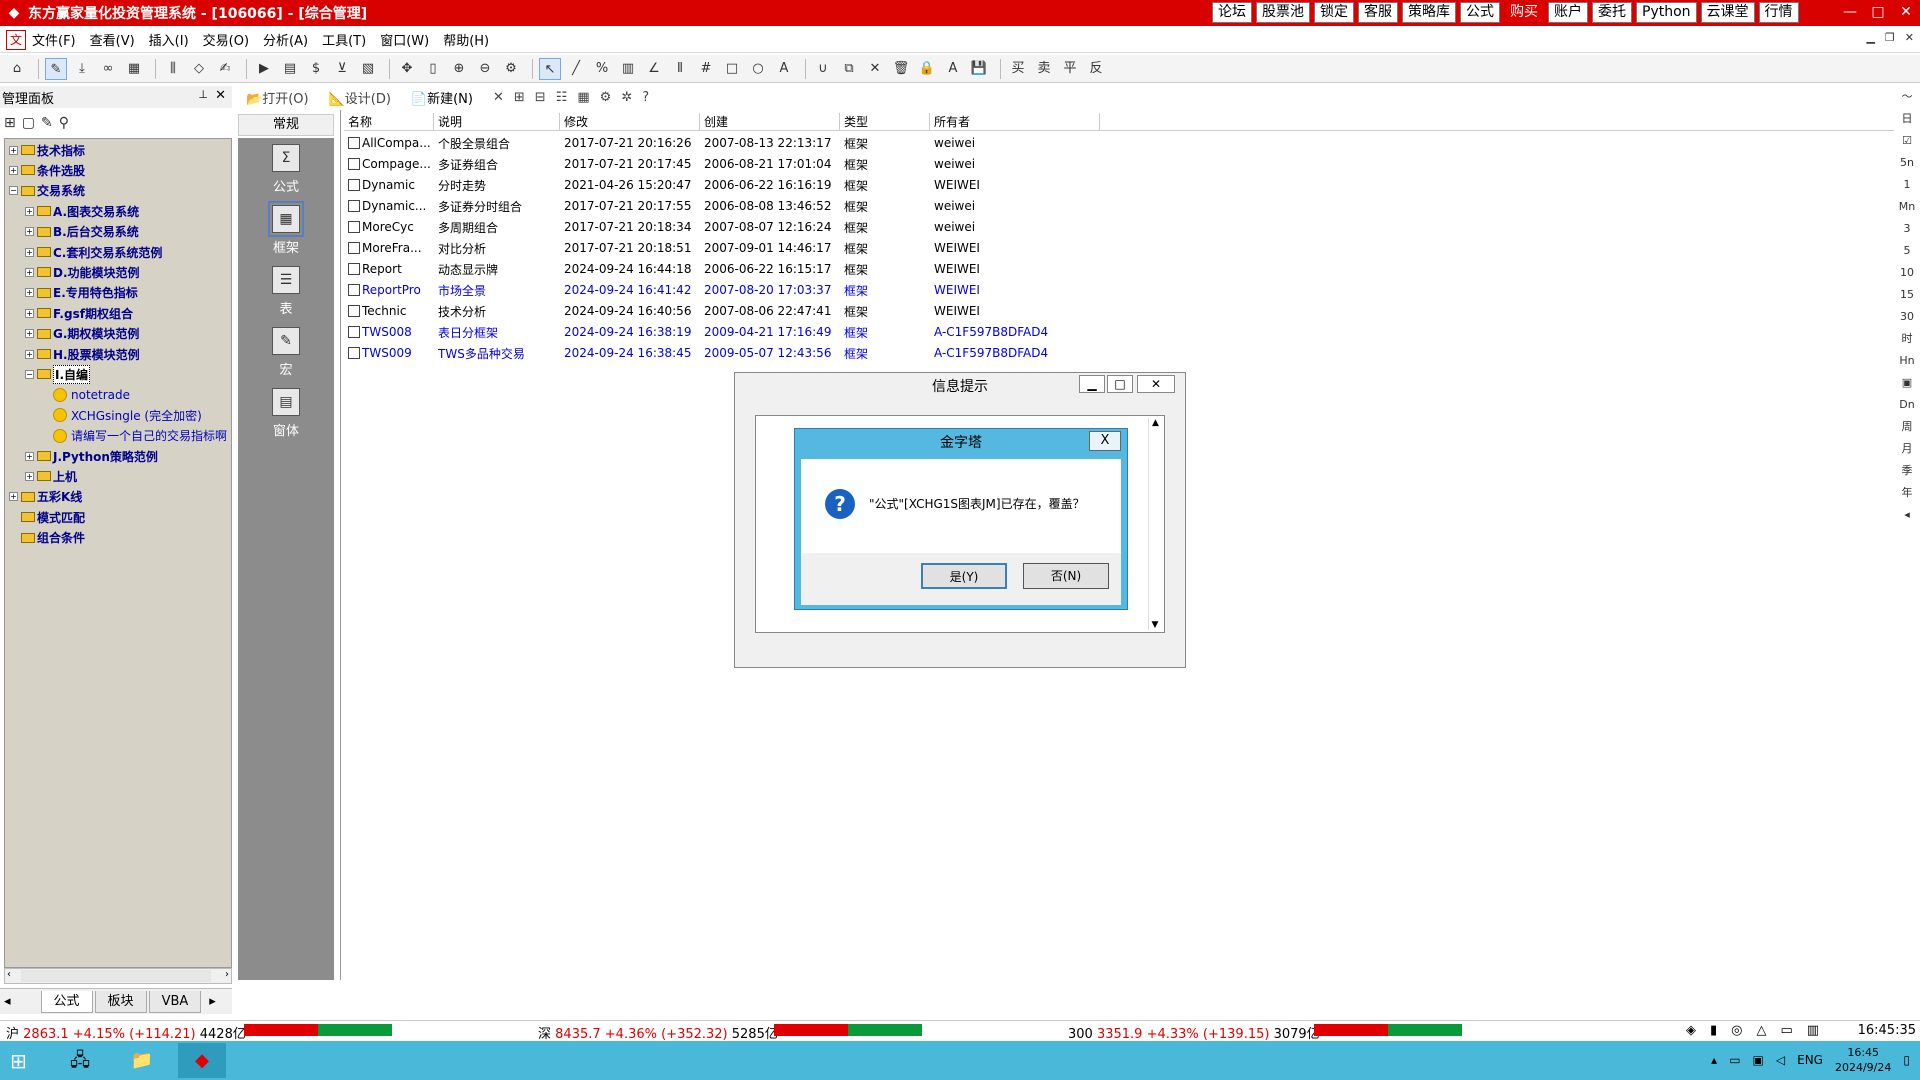 Image resolution: width=1920 pixels, height=1080 pixels. I want to click on window-minimize-icon: —, so click(1850, 12).